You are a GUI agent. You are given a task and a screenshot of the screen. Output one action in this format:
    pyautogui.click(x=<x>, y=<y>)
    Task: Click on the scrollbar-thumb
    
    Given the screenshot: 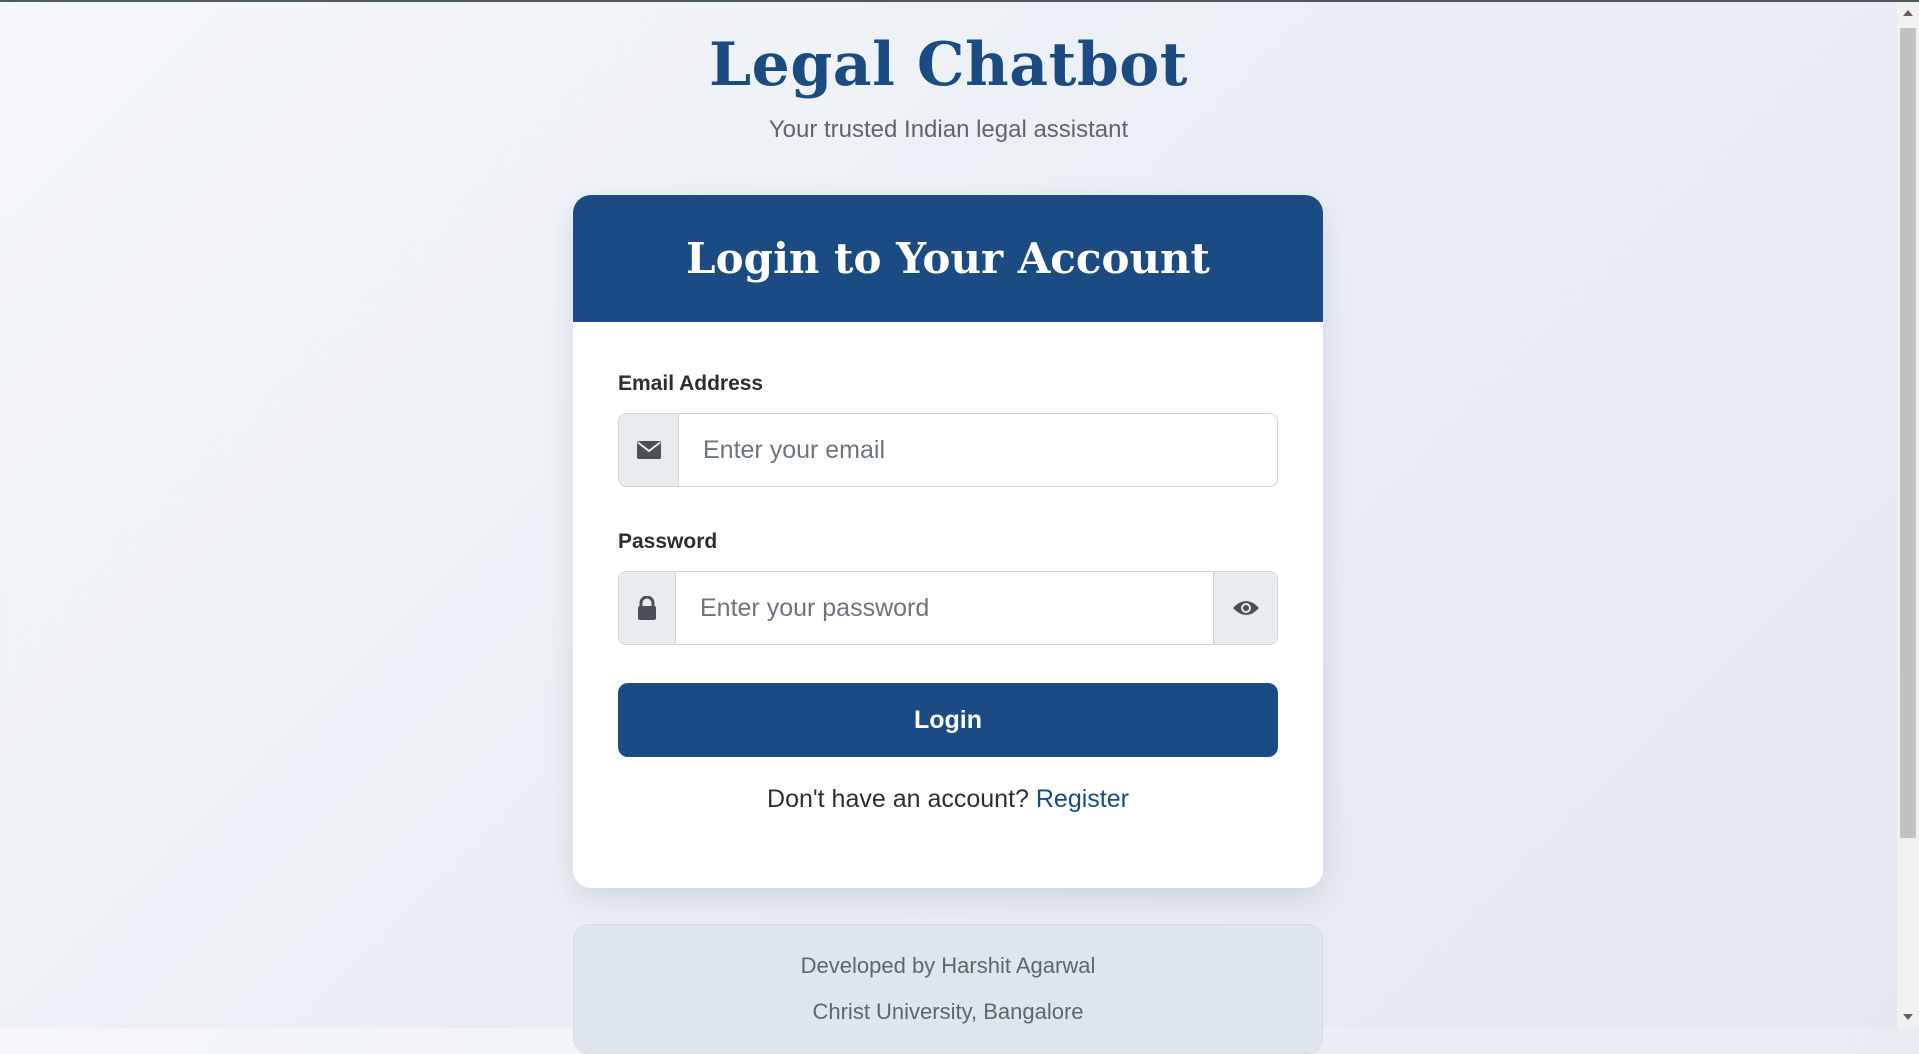 What is the action you would take?
    pyautogui.click(x=1908, y=433)
    